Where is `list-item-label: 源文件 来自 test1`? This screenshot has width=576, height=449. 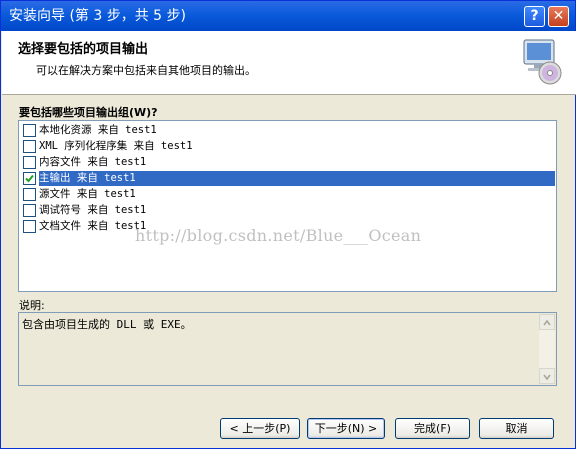
list-item-label: 源文件 来自 test1 is located at coordinates (87, 194).